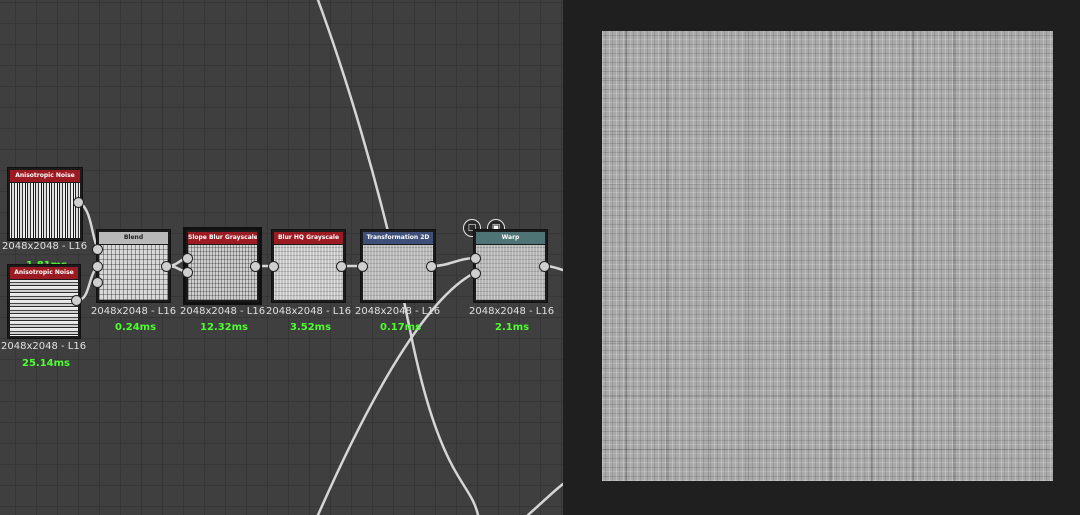 Image resolution: width=1080 pixels, height=515 pixels. What do you see at coordinates (544, 498) in the screenshot?
I see `wire-bottom-right` at bounding box center [544, 498].